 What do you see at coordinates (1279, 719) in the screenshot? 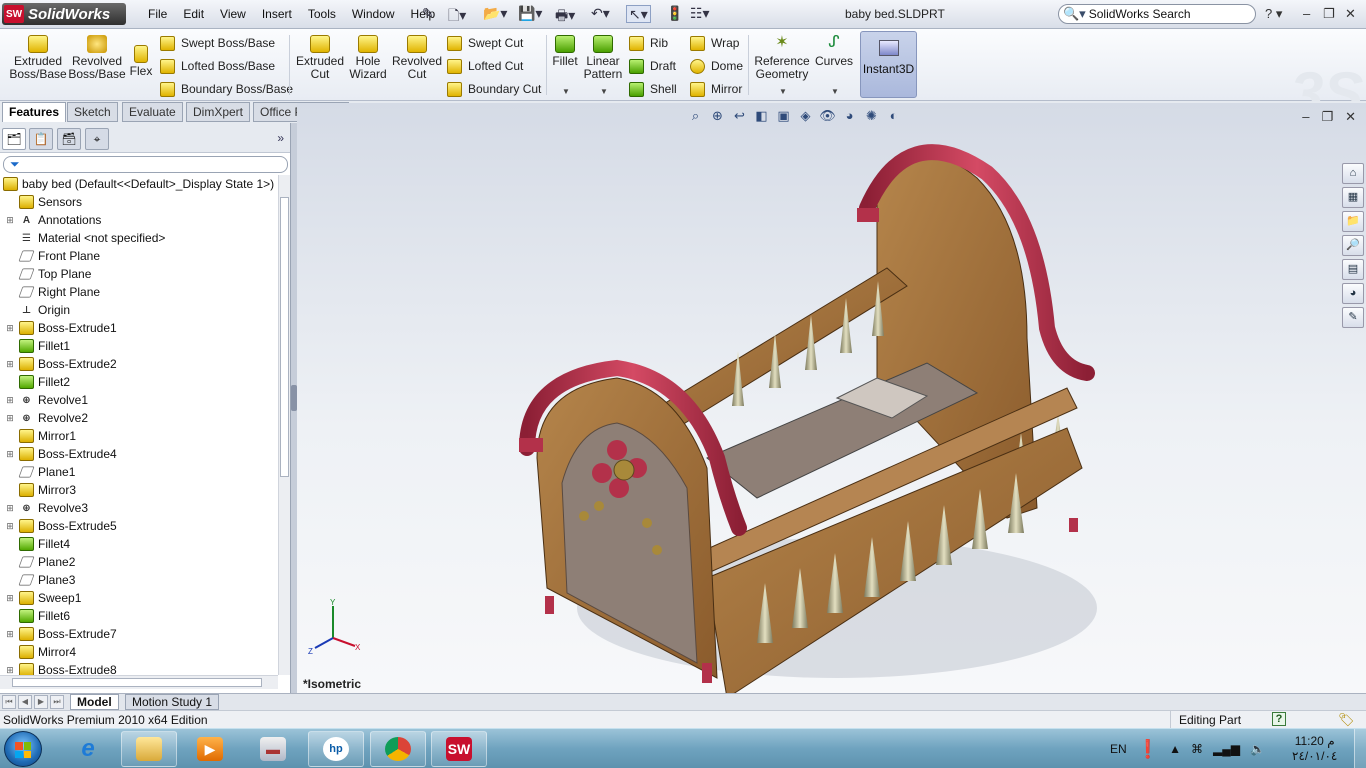
I see `quick-tips-icon: ?` at bounding box center [1279, 719].